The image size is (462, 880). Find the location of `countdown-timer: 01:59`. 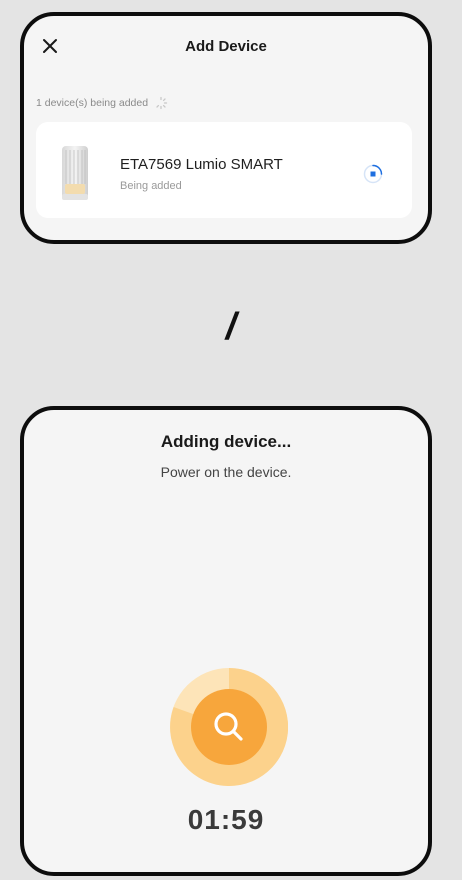

countdown-timer: 01:59 is located at coordinates (226, 819).